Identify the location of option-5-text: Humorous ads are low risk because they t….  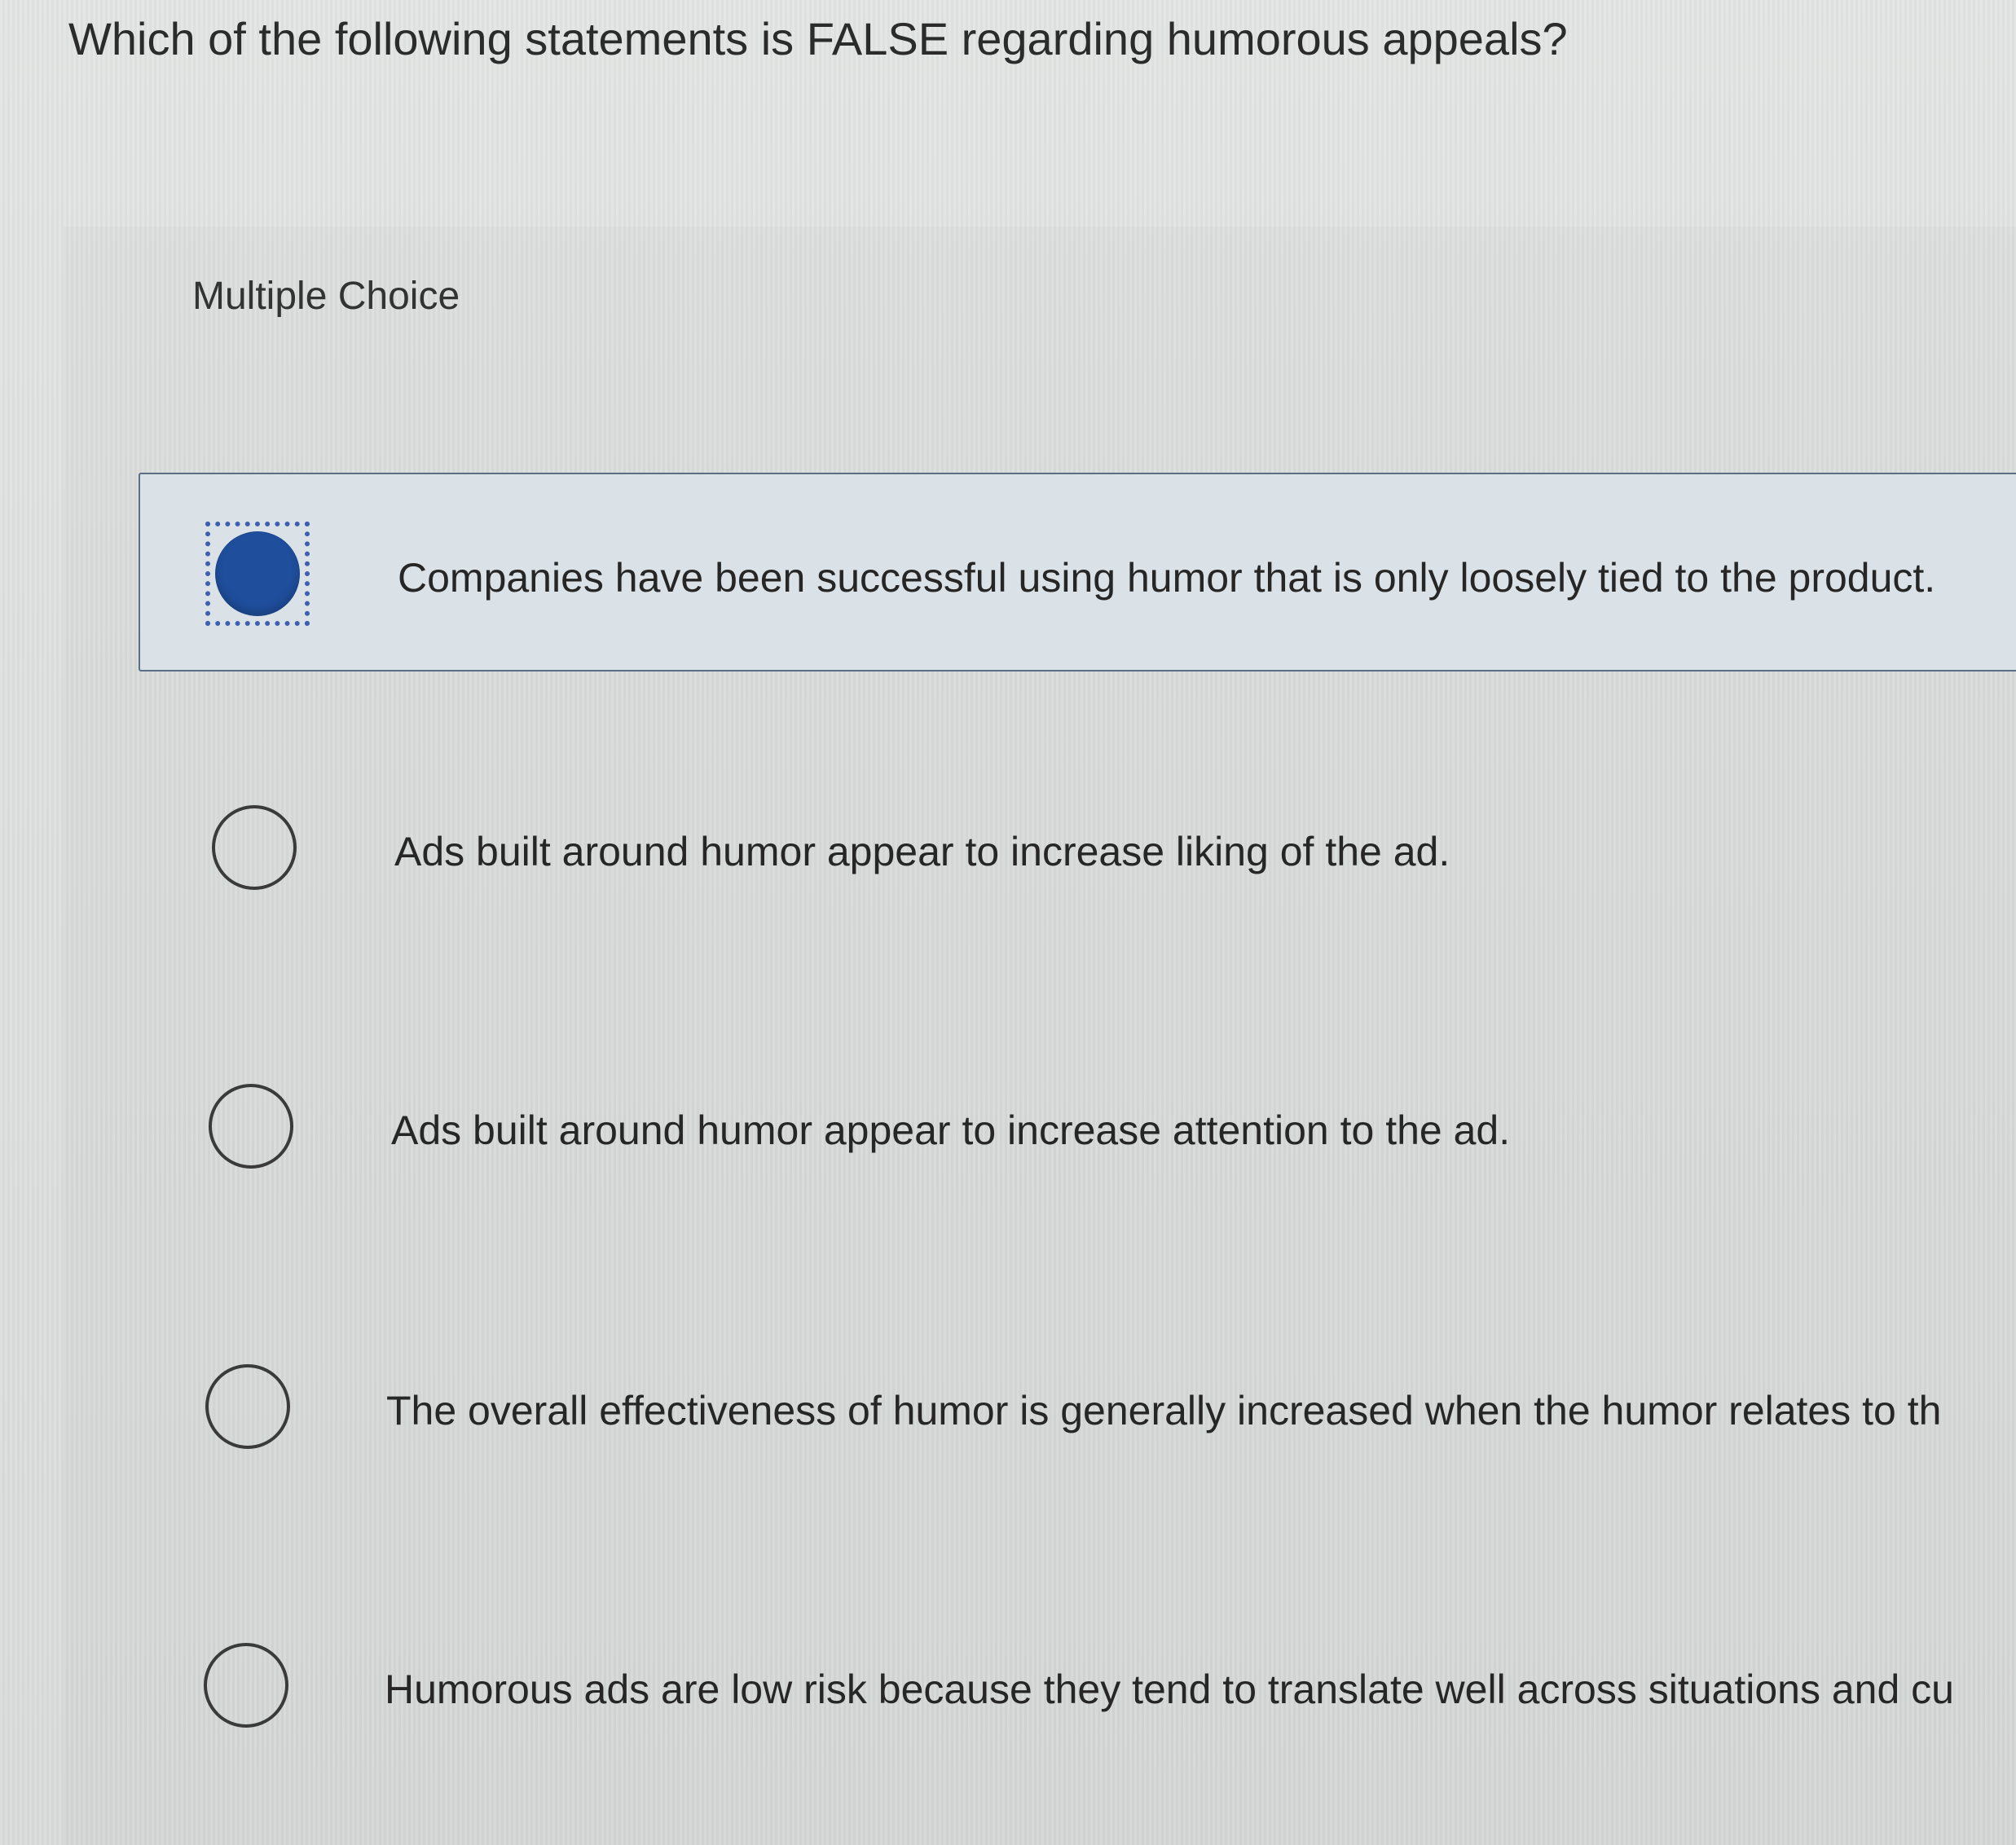
(1170, 1690).